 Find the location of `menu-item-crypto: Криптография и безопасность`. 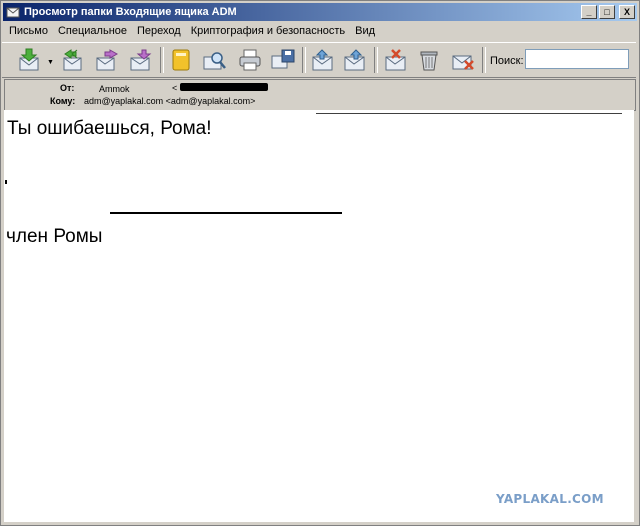

menu-item-crypto: Криптография и безопасность is located at coordinates (268, 31).